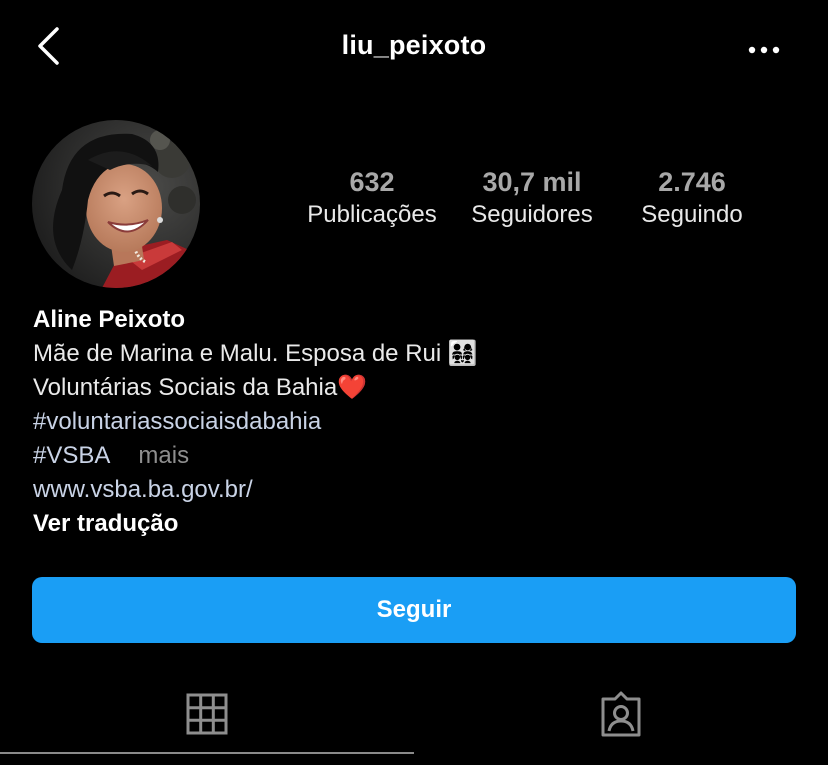  I want to click on stat-following-value: 2.746, so click(692, 182).